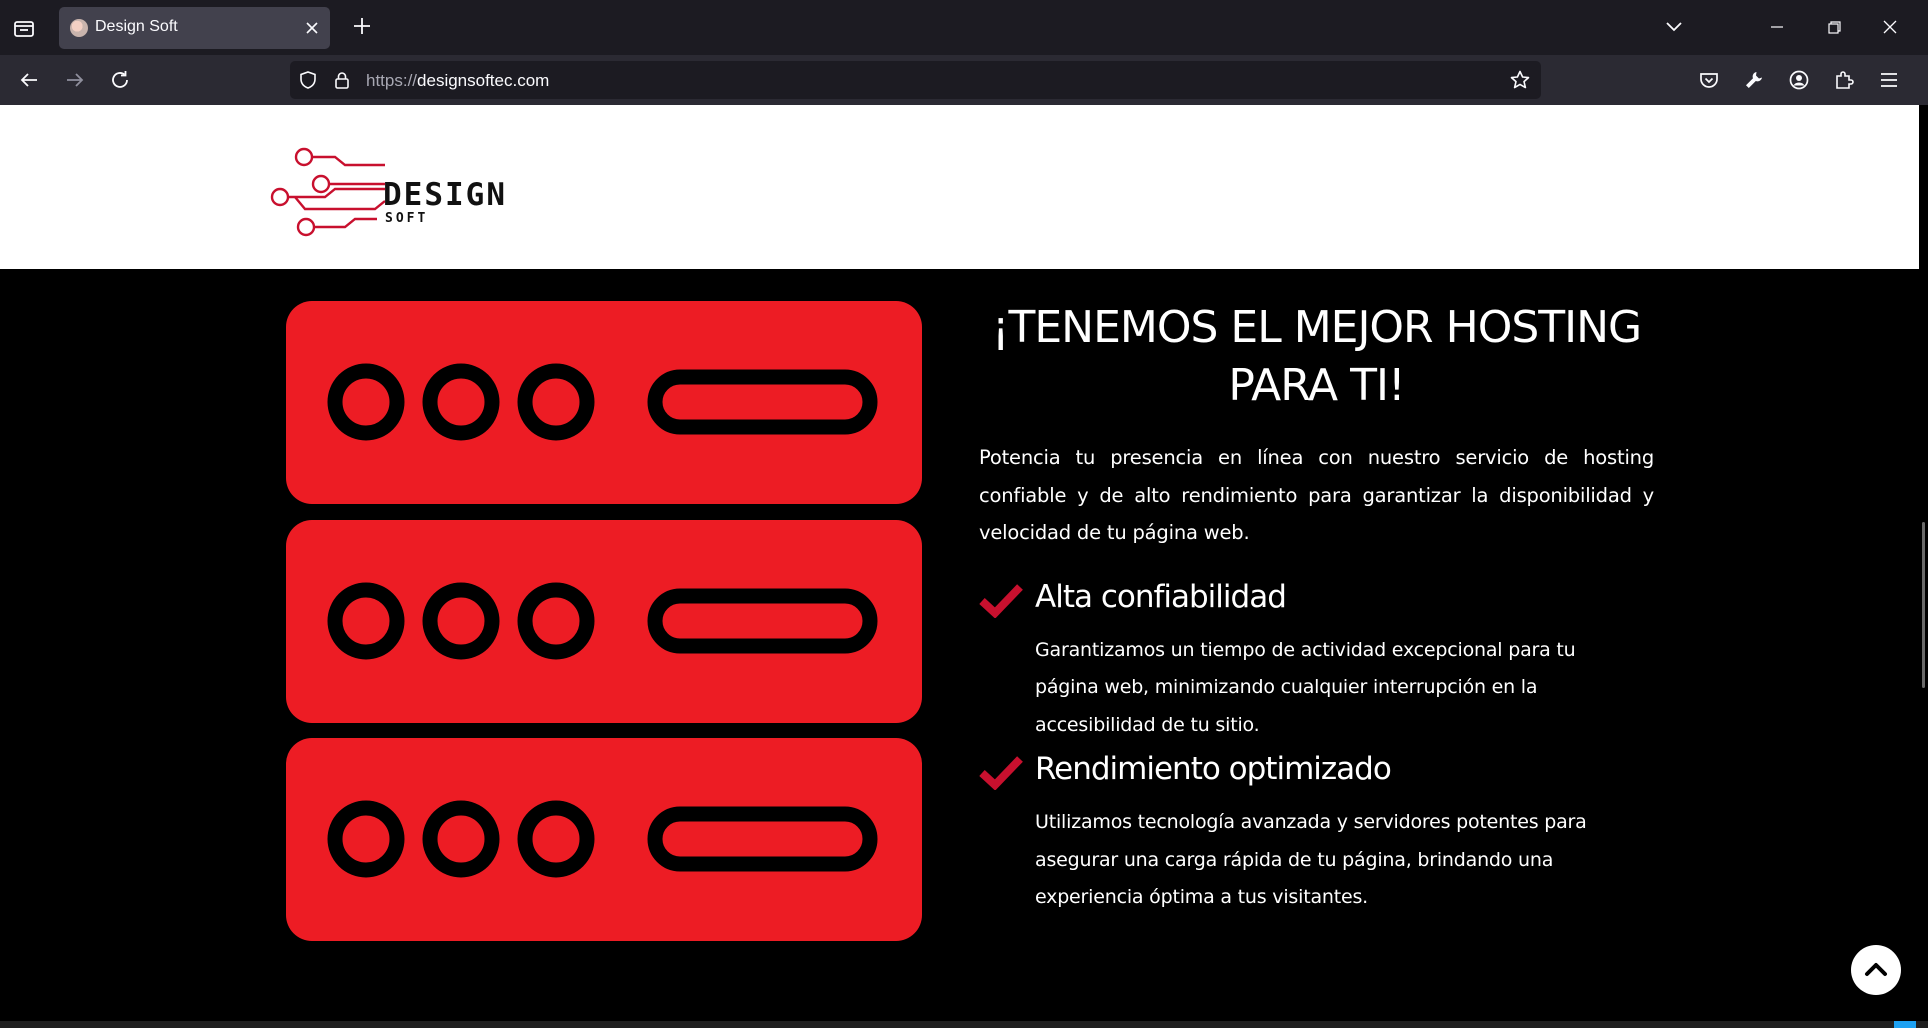 The image size is (1928, 1028). I want to click on page-scrollbar, so click(1923, 563).